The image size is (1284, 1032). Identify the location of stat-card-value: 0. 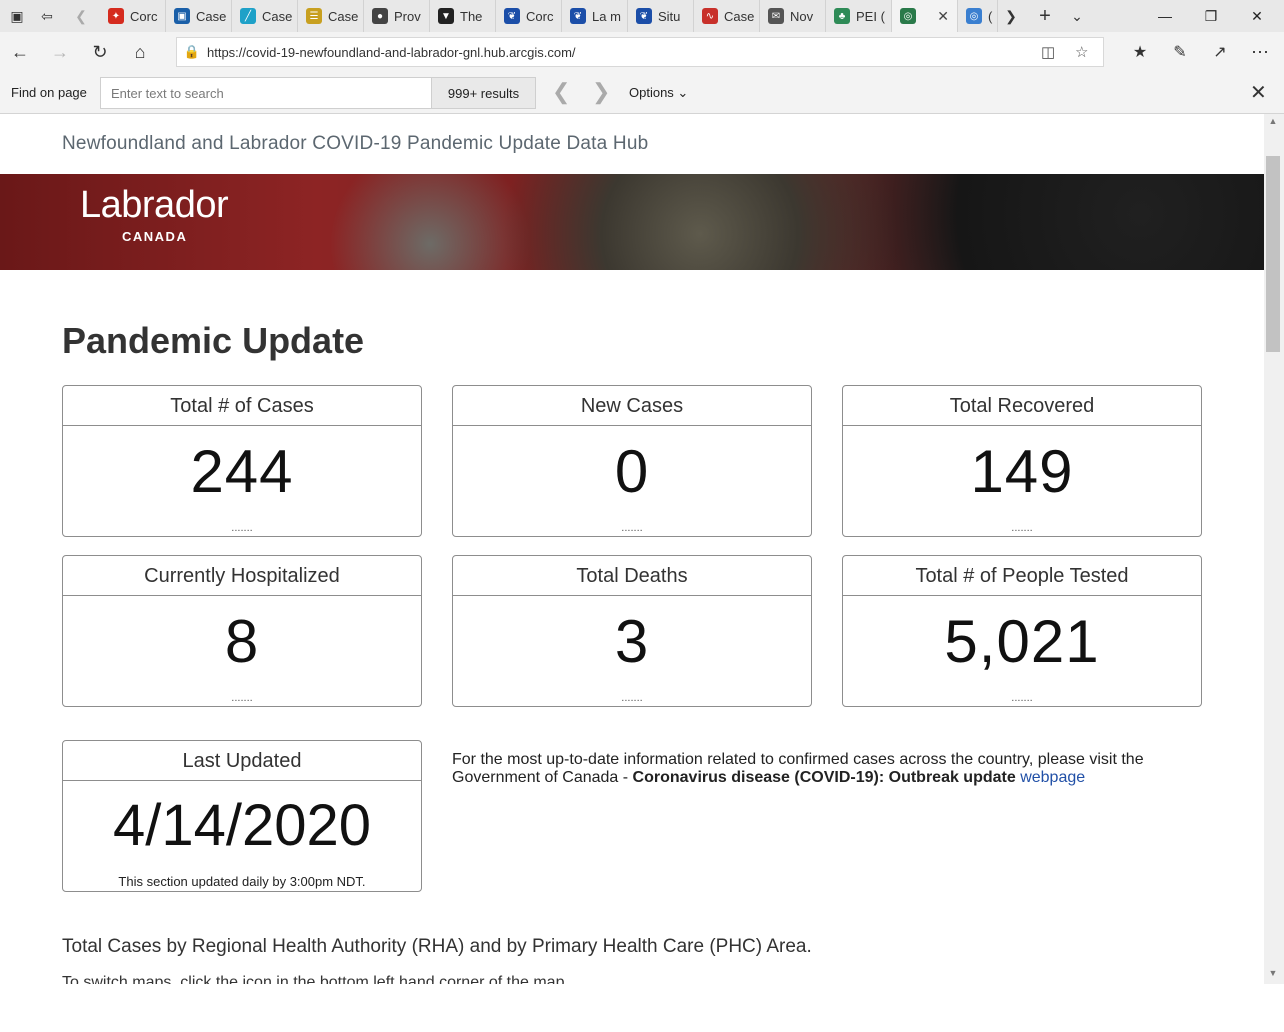
(632, 471).